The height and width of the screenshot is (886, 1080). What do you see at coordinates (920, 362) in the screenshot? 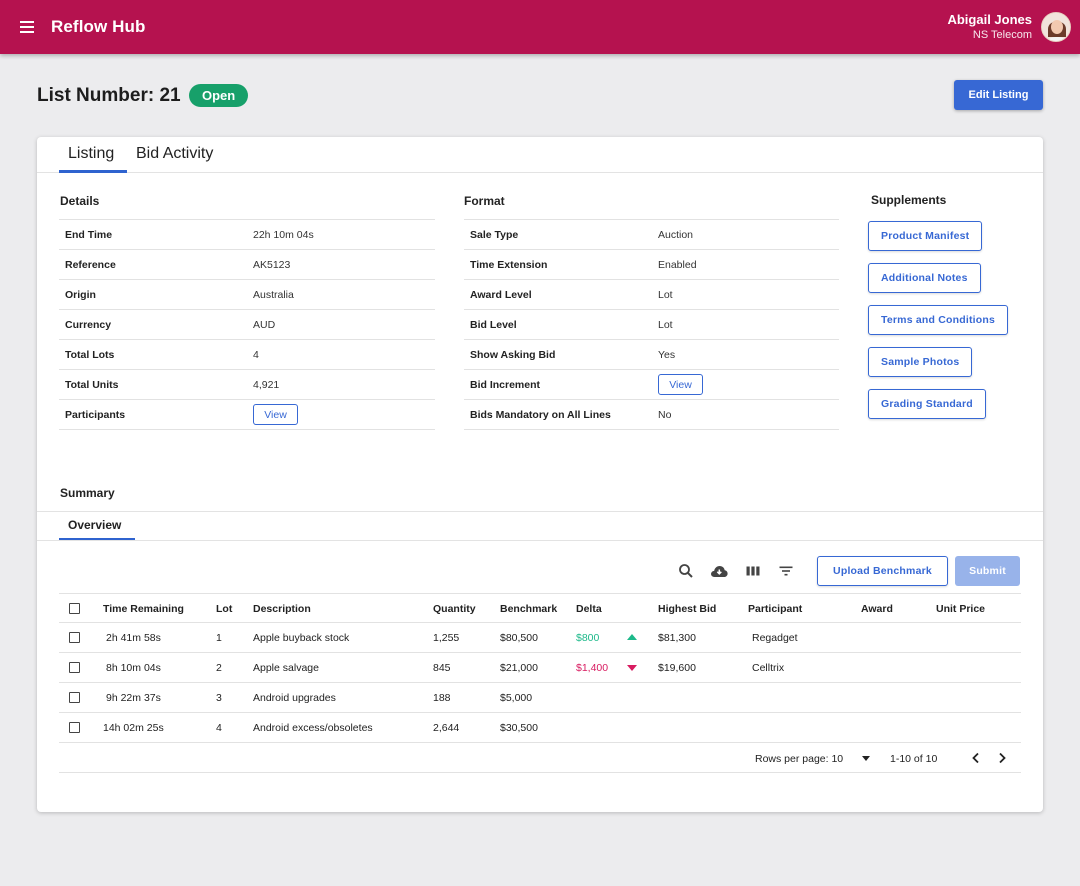
I see `sample-photos-button: Sample Photos` at bounding box center [920, 362].